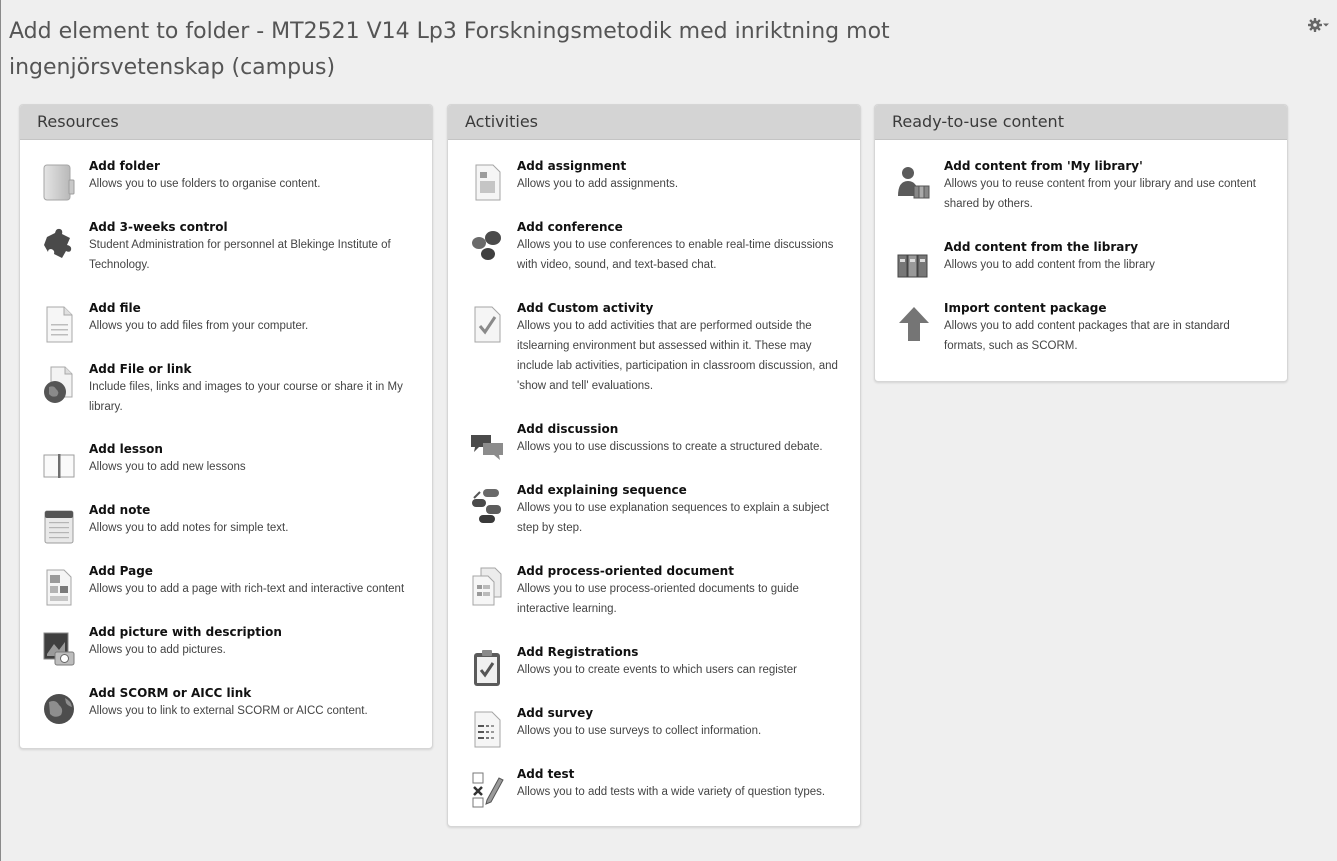 Image resolution: width=1337 pixels, height=861 pixels. I want to click on conference-icon, so click(487, 243).